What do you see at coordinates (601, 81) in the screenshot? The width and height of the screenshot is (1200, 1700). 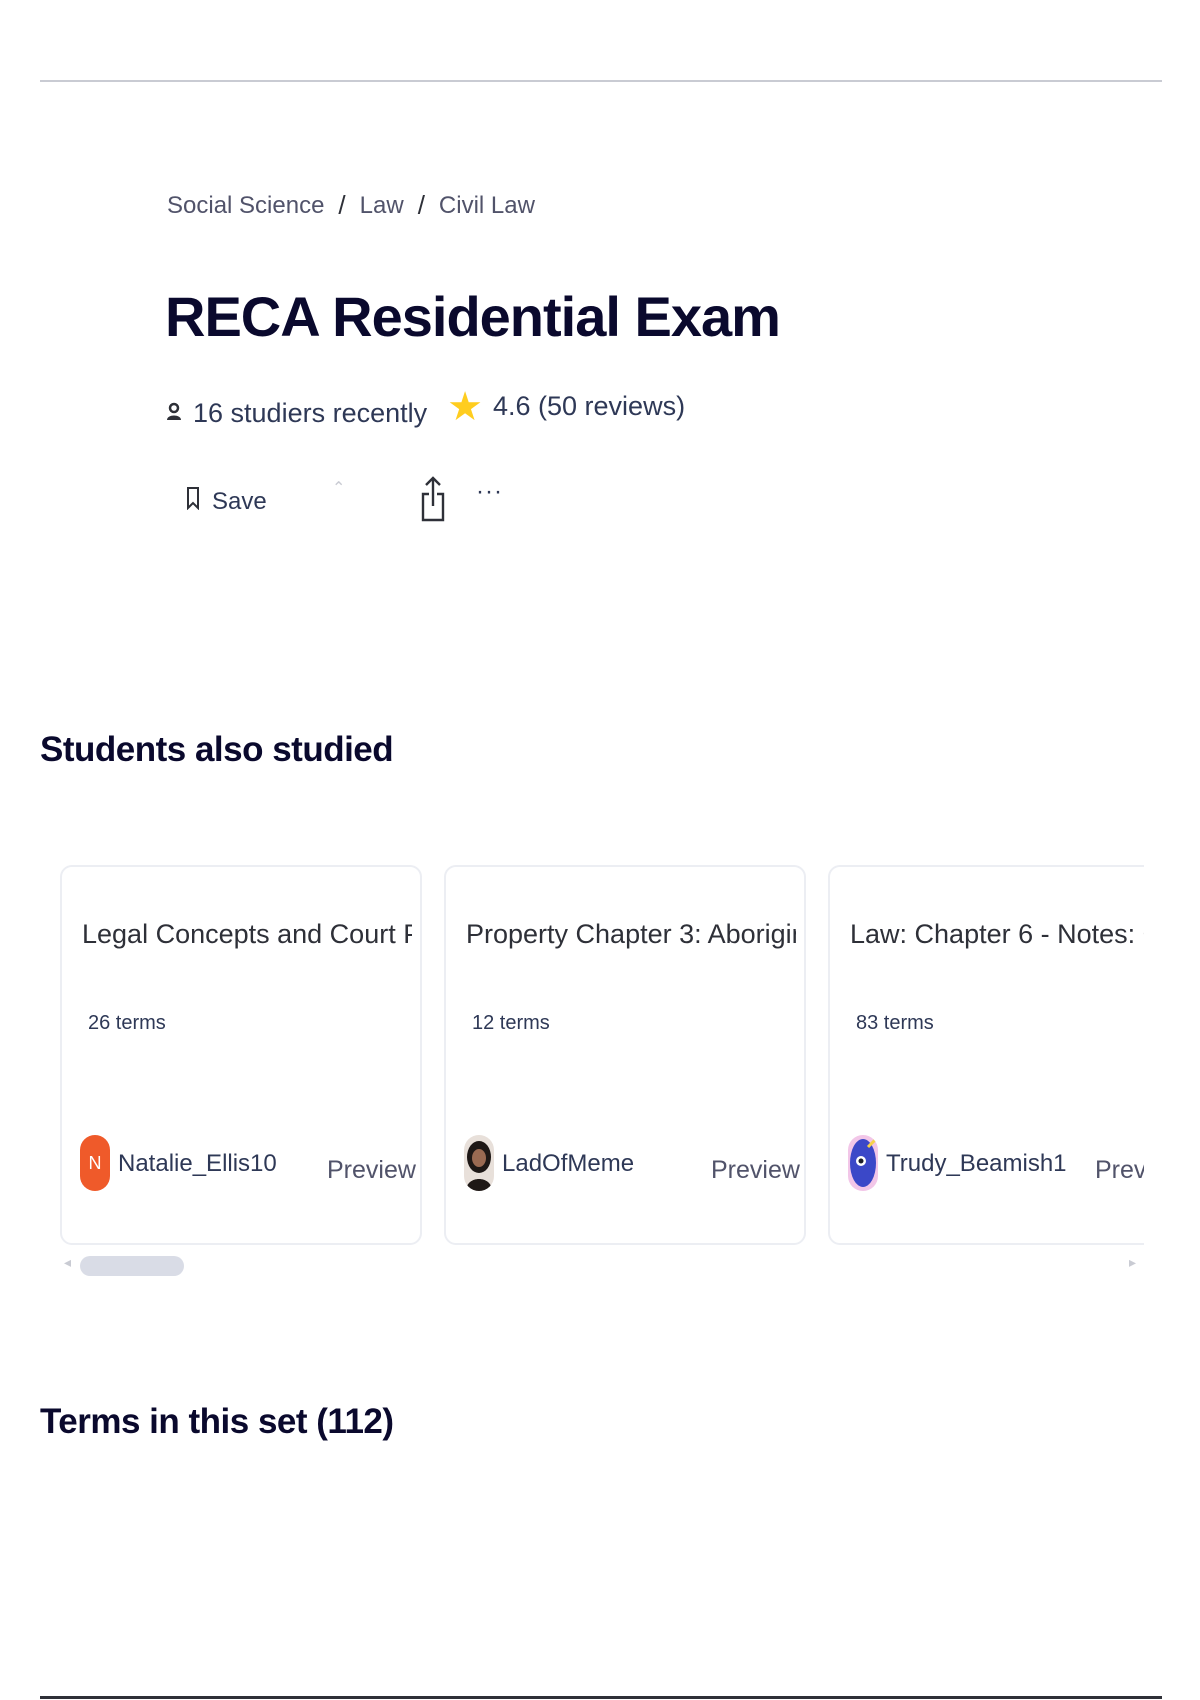 I see `top-divider` at bounding box center [601, 81].